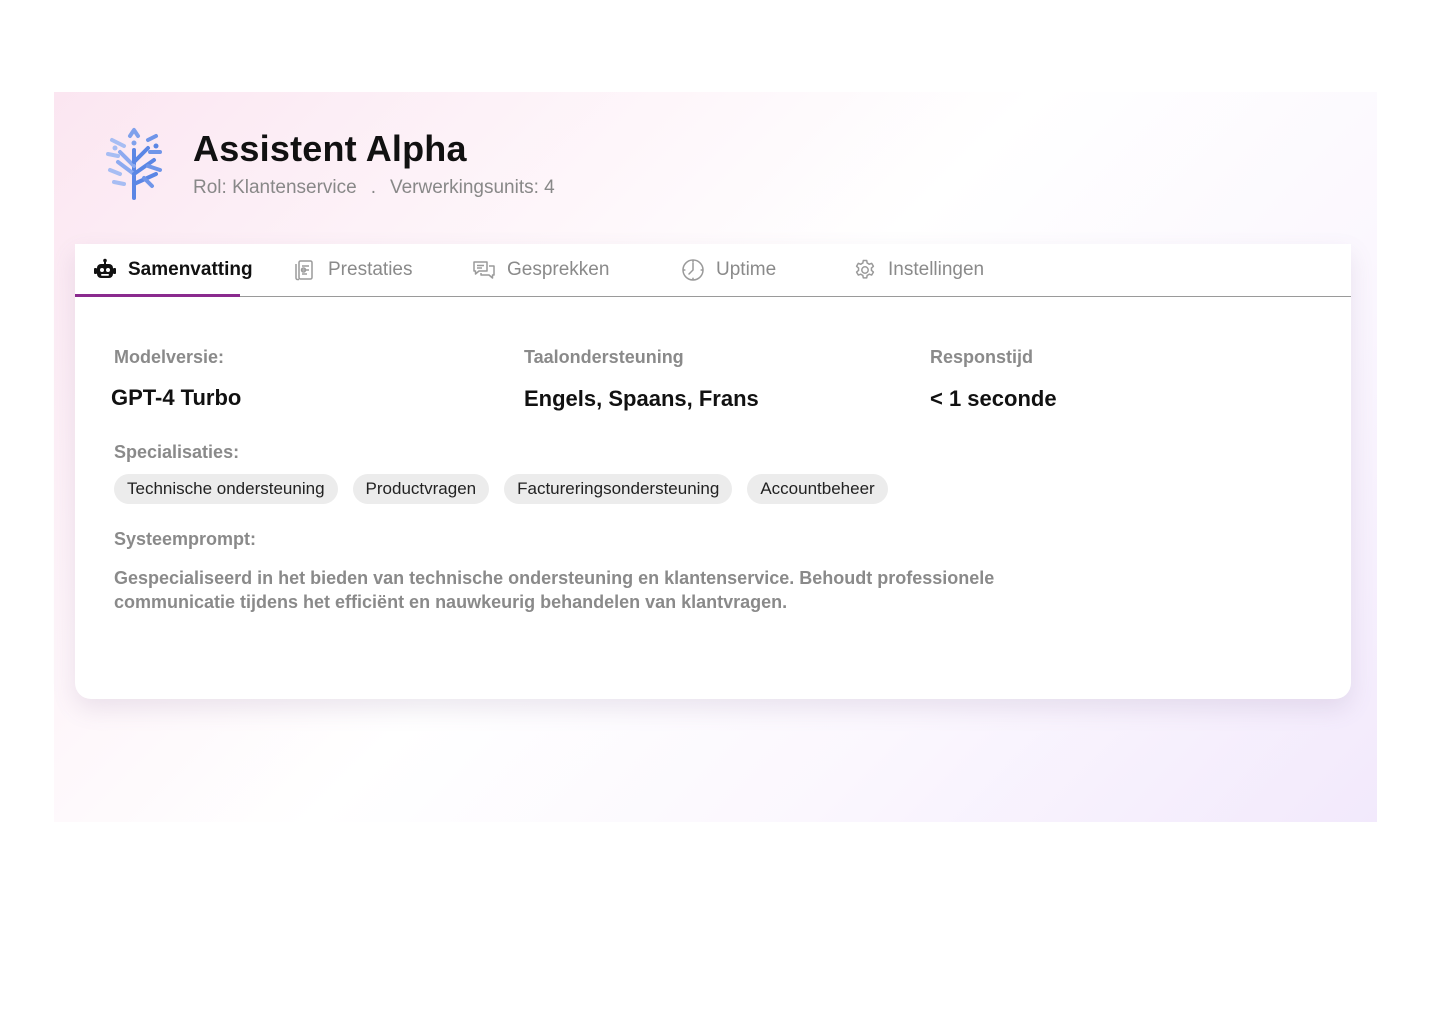 The height and width of the screenshot is (1024, 1440). I want to click on tab-instellingen: Instellingen, so click(918, 270).